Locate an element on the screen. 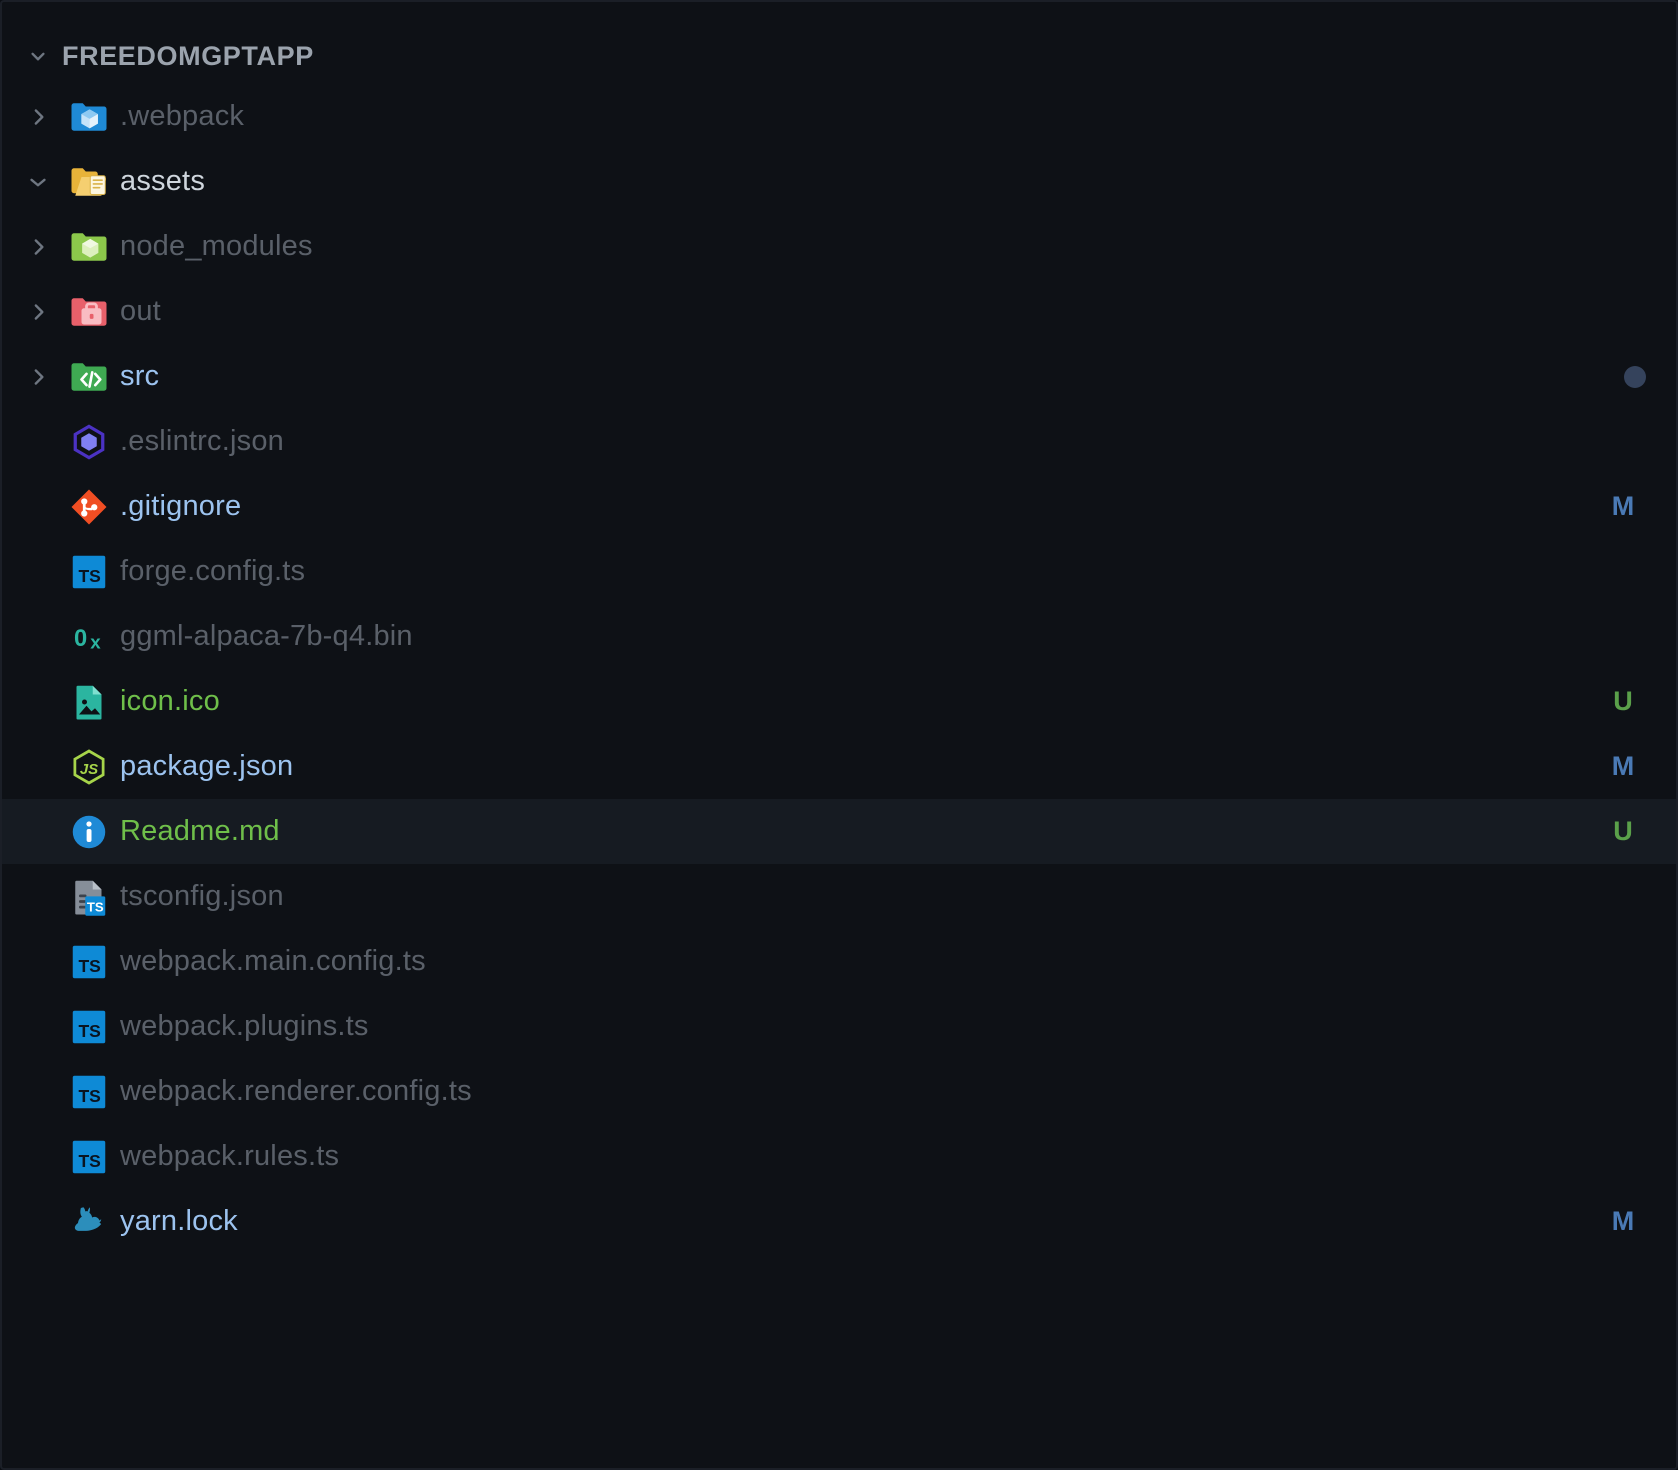  svg-text: JS is located at coordinates (89, 768).